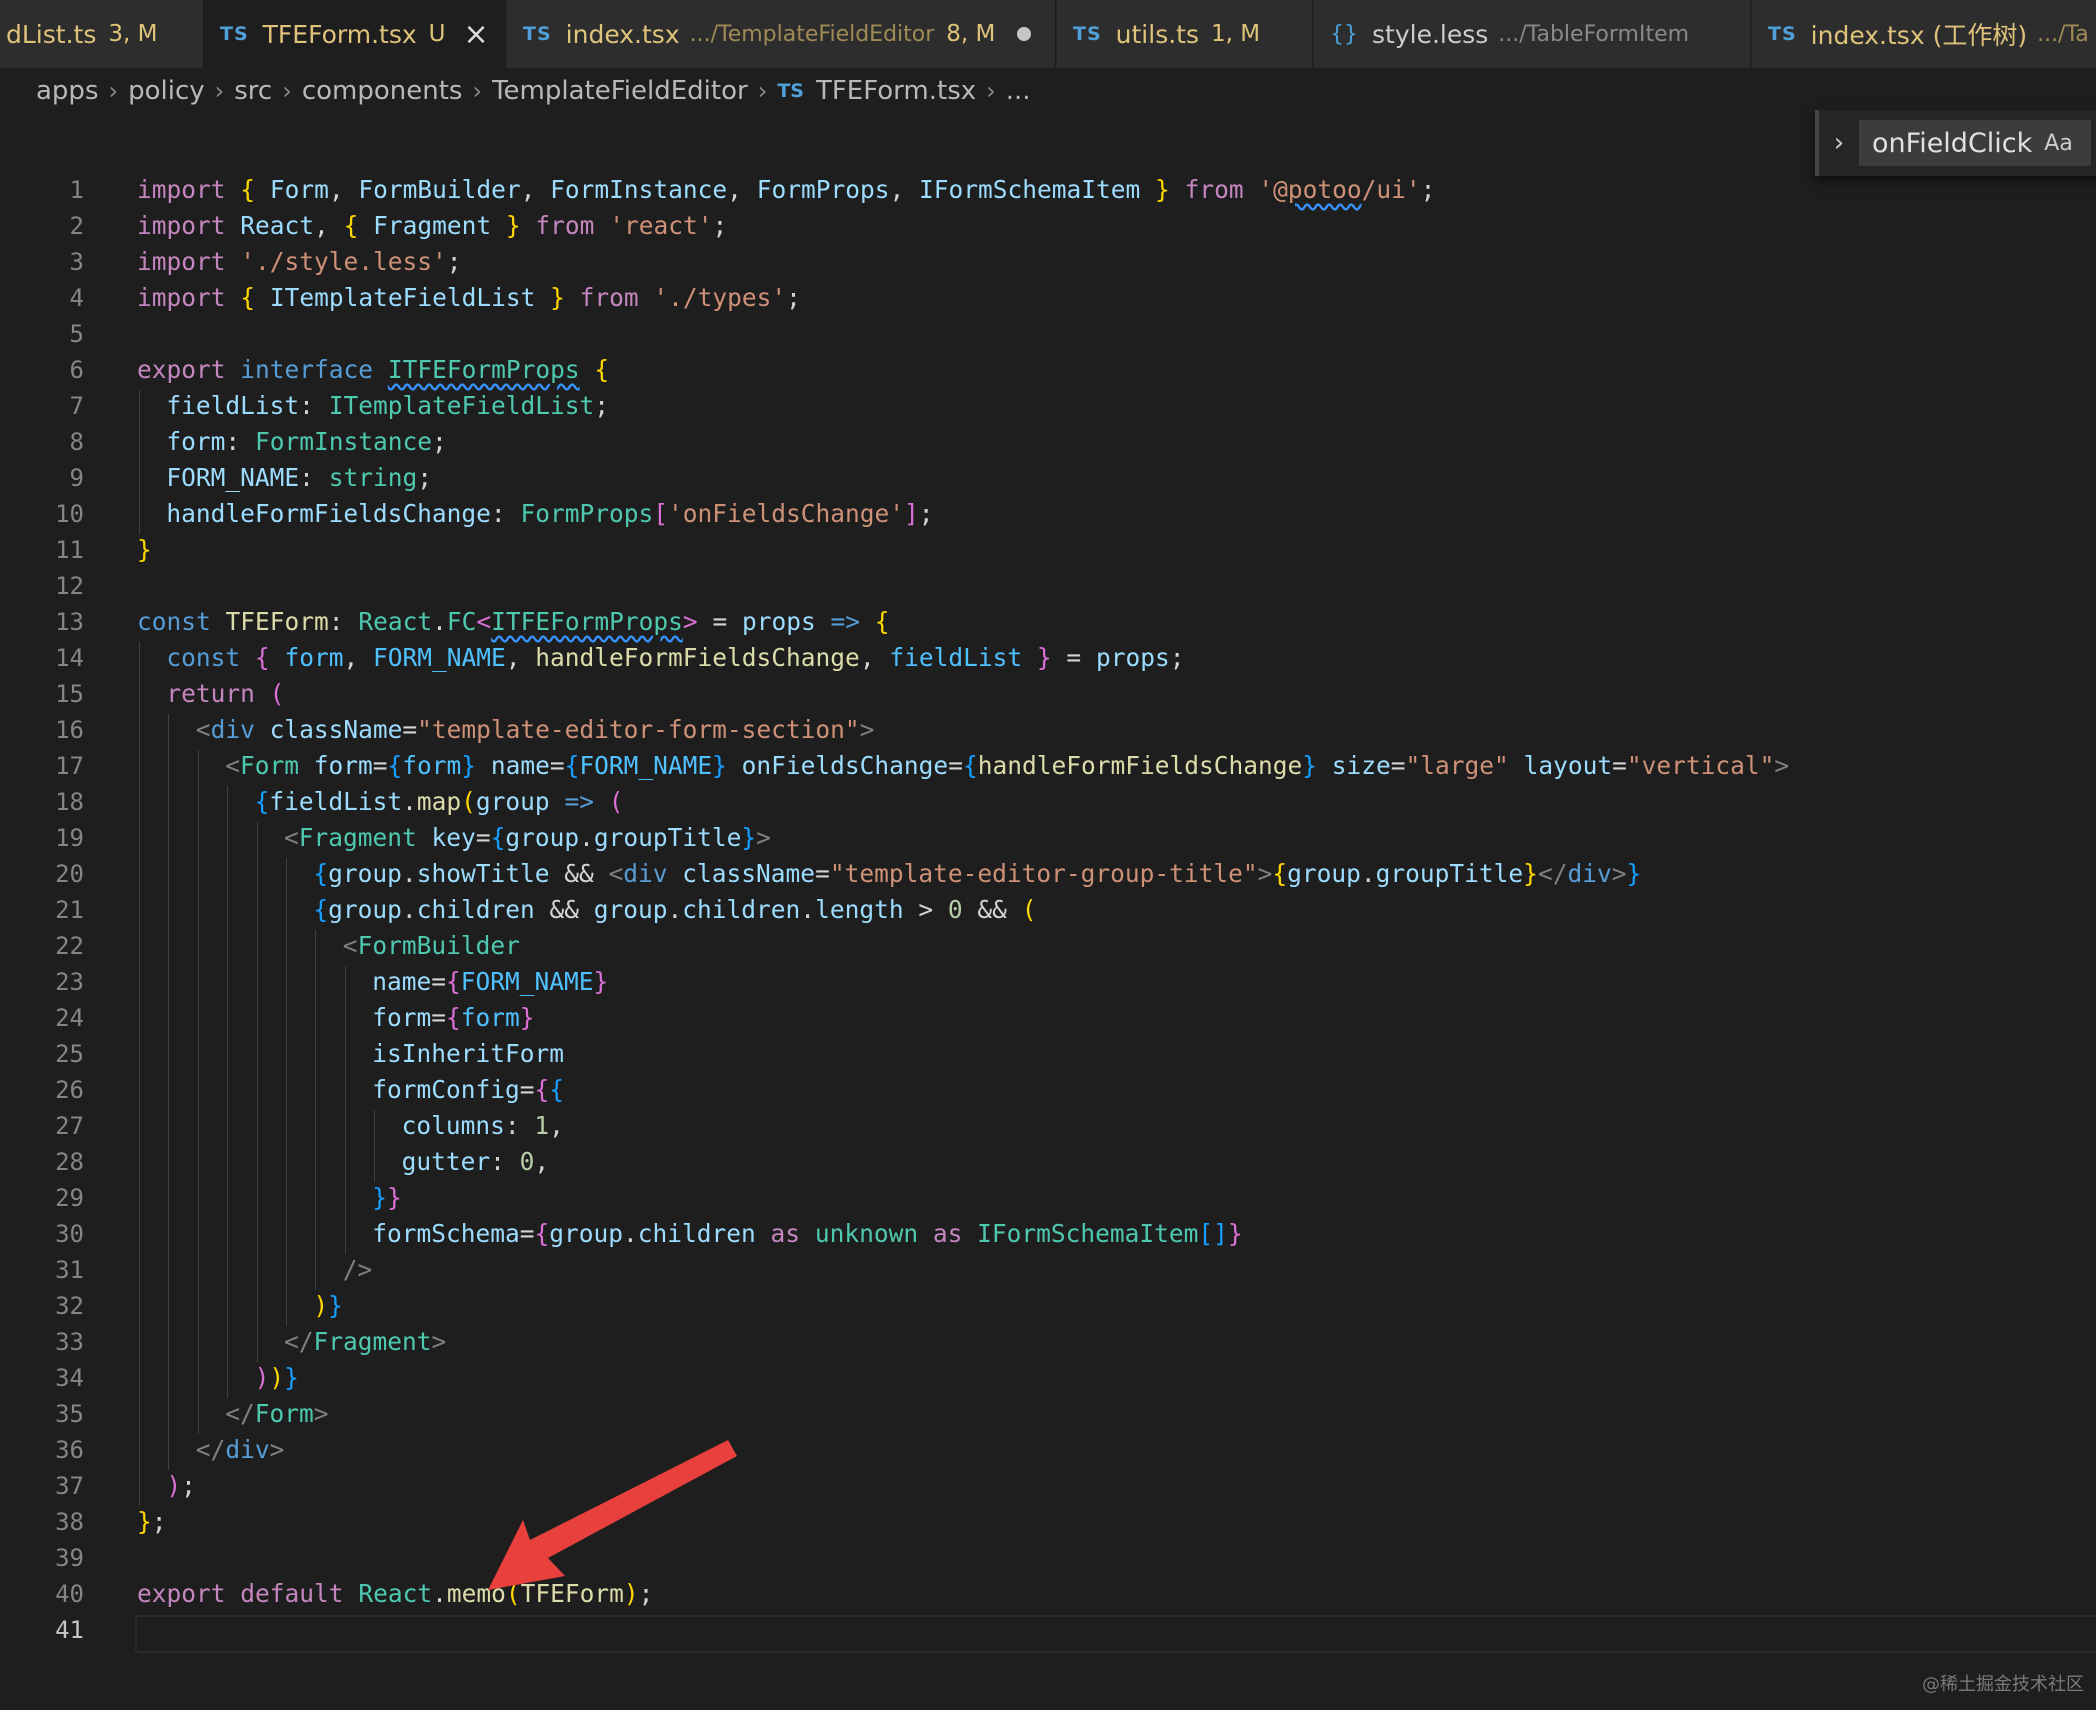 The height and width of the screenshot is (1710, 2096). I want to click on code-line: 27 columns: 1,, so click(1048, 1126).